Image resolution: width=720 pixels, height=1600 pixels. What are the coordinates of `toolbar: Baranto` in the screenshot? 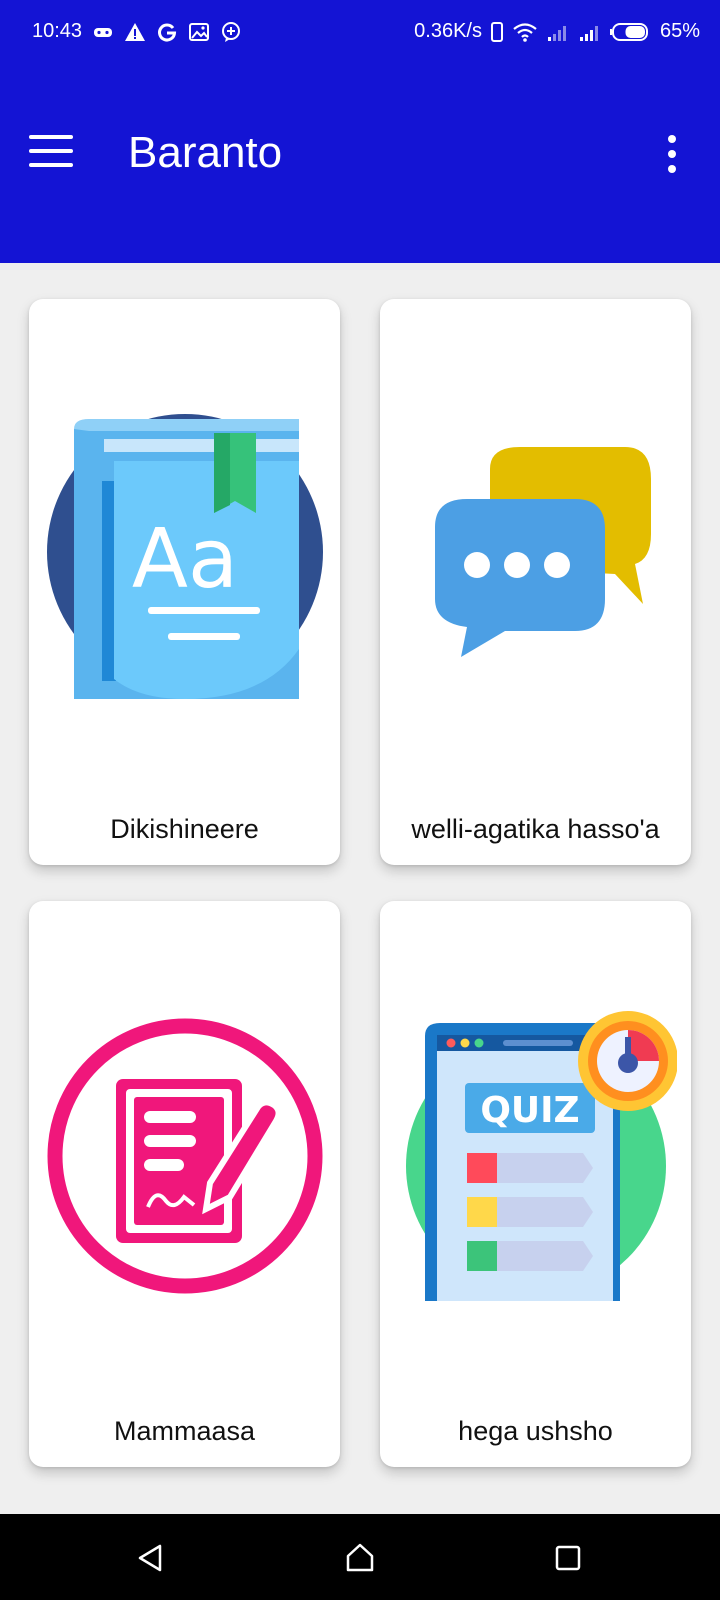 It's located at (360, 164).